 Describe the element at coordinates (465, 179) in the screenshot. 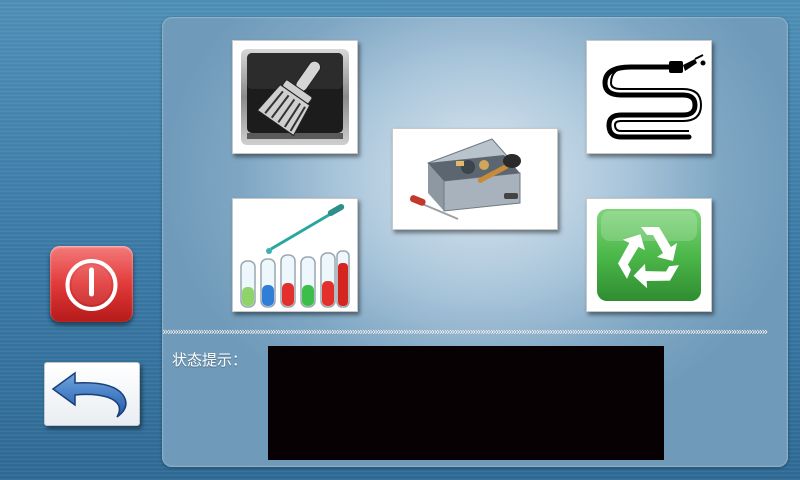

I see `toolbox-icon` at that location.